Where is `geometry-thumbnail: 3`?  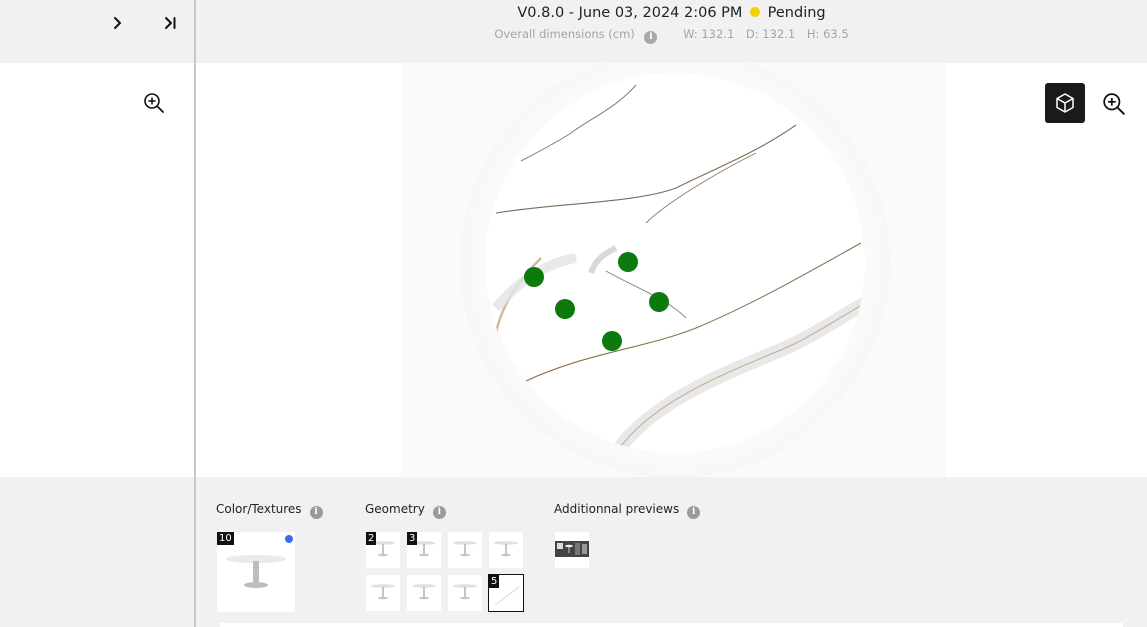 geometry-thumbnail: 3 is located at coordinates (424, 550).